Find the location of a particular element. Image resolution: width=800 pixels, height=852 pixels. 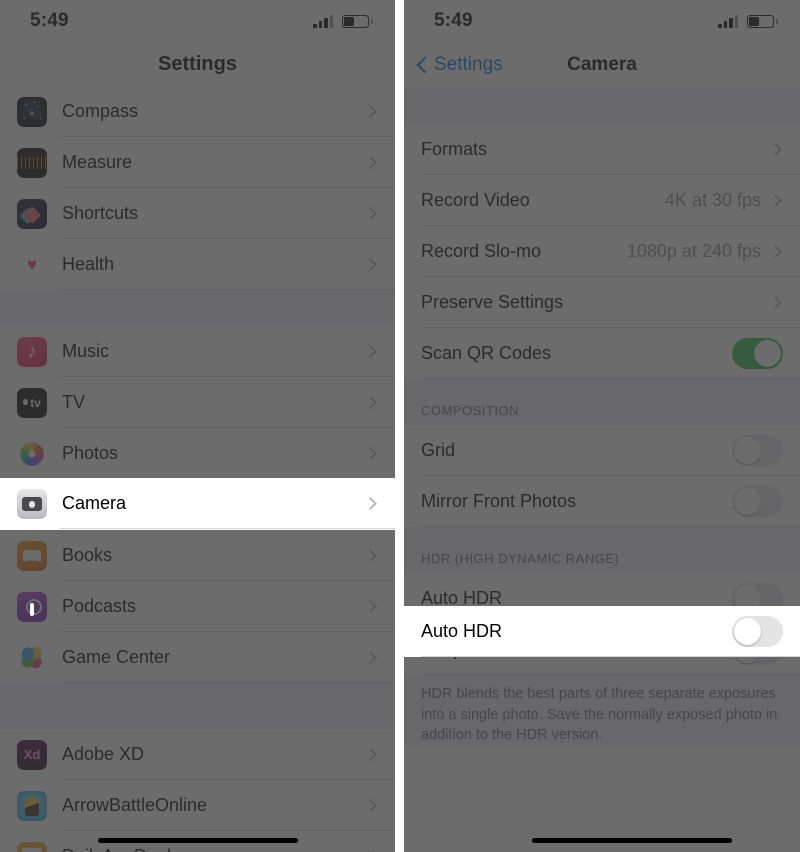

sidebar-item-shortcuts: Shortcuts is located at coordinates (197, 213).